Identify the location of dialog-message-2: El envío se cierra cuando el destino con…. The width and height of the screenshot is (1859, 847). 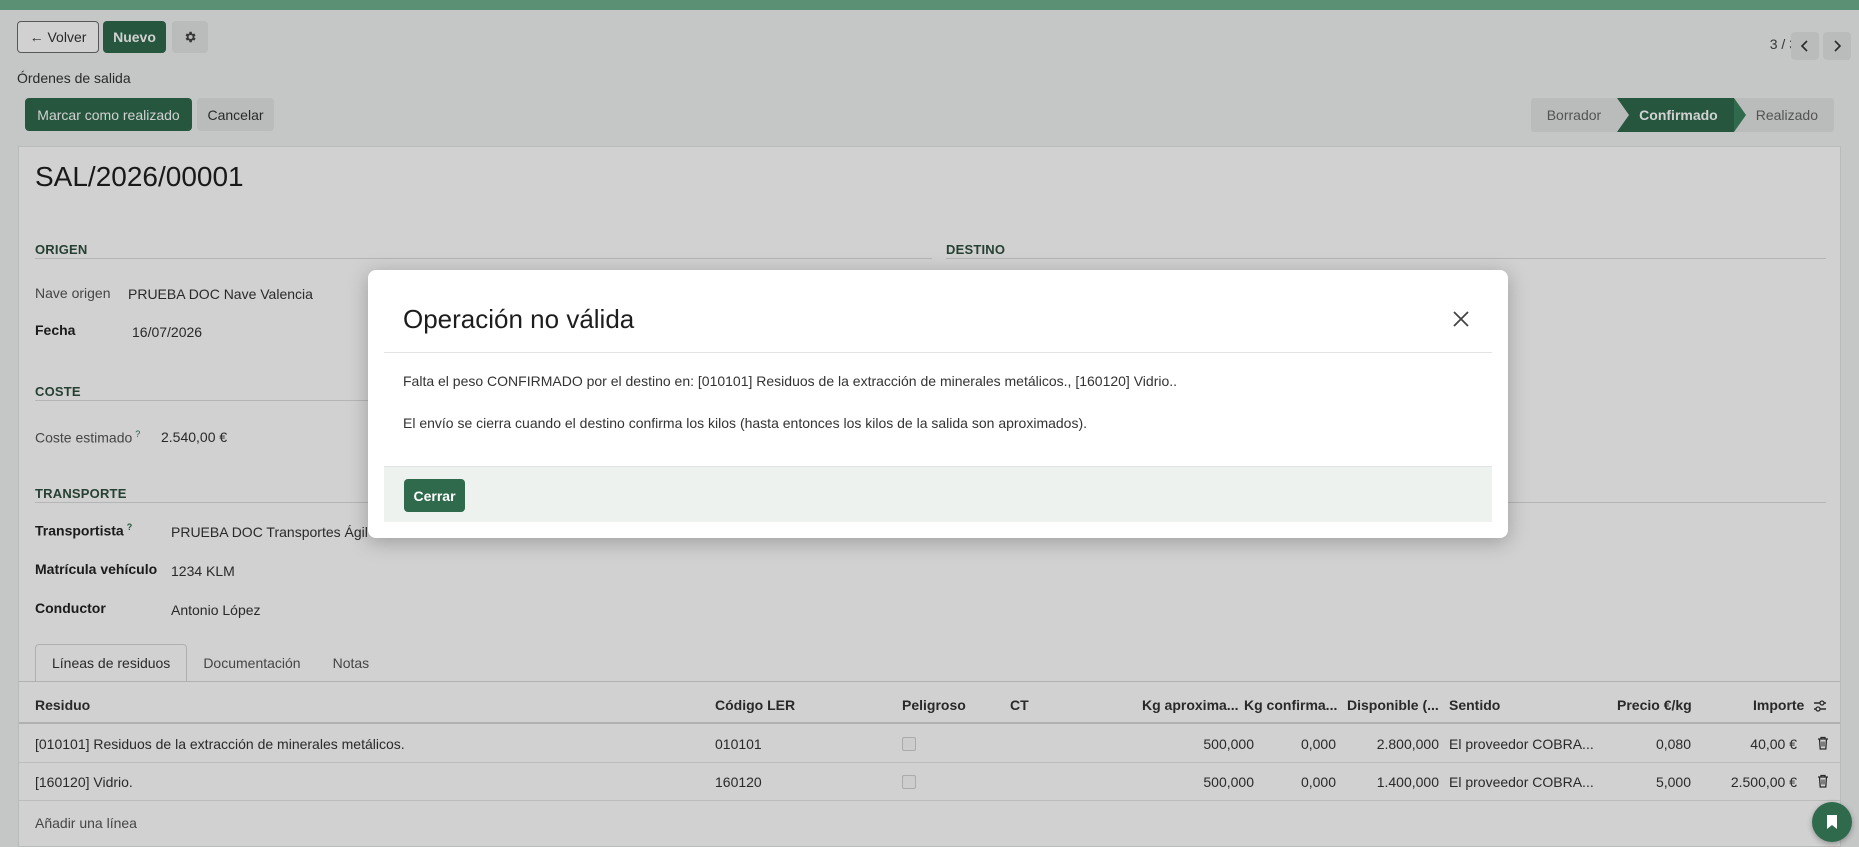
(745, 423).